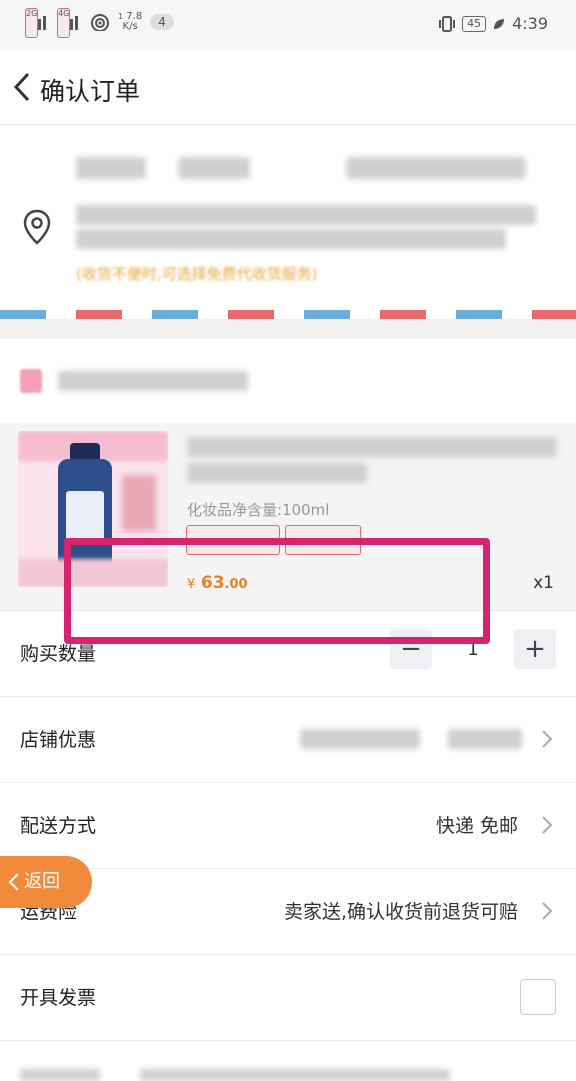  I want to click on signal-2g-icon: 2G, so click(35, 23).